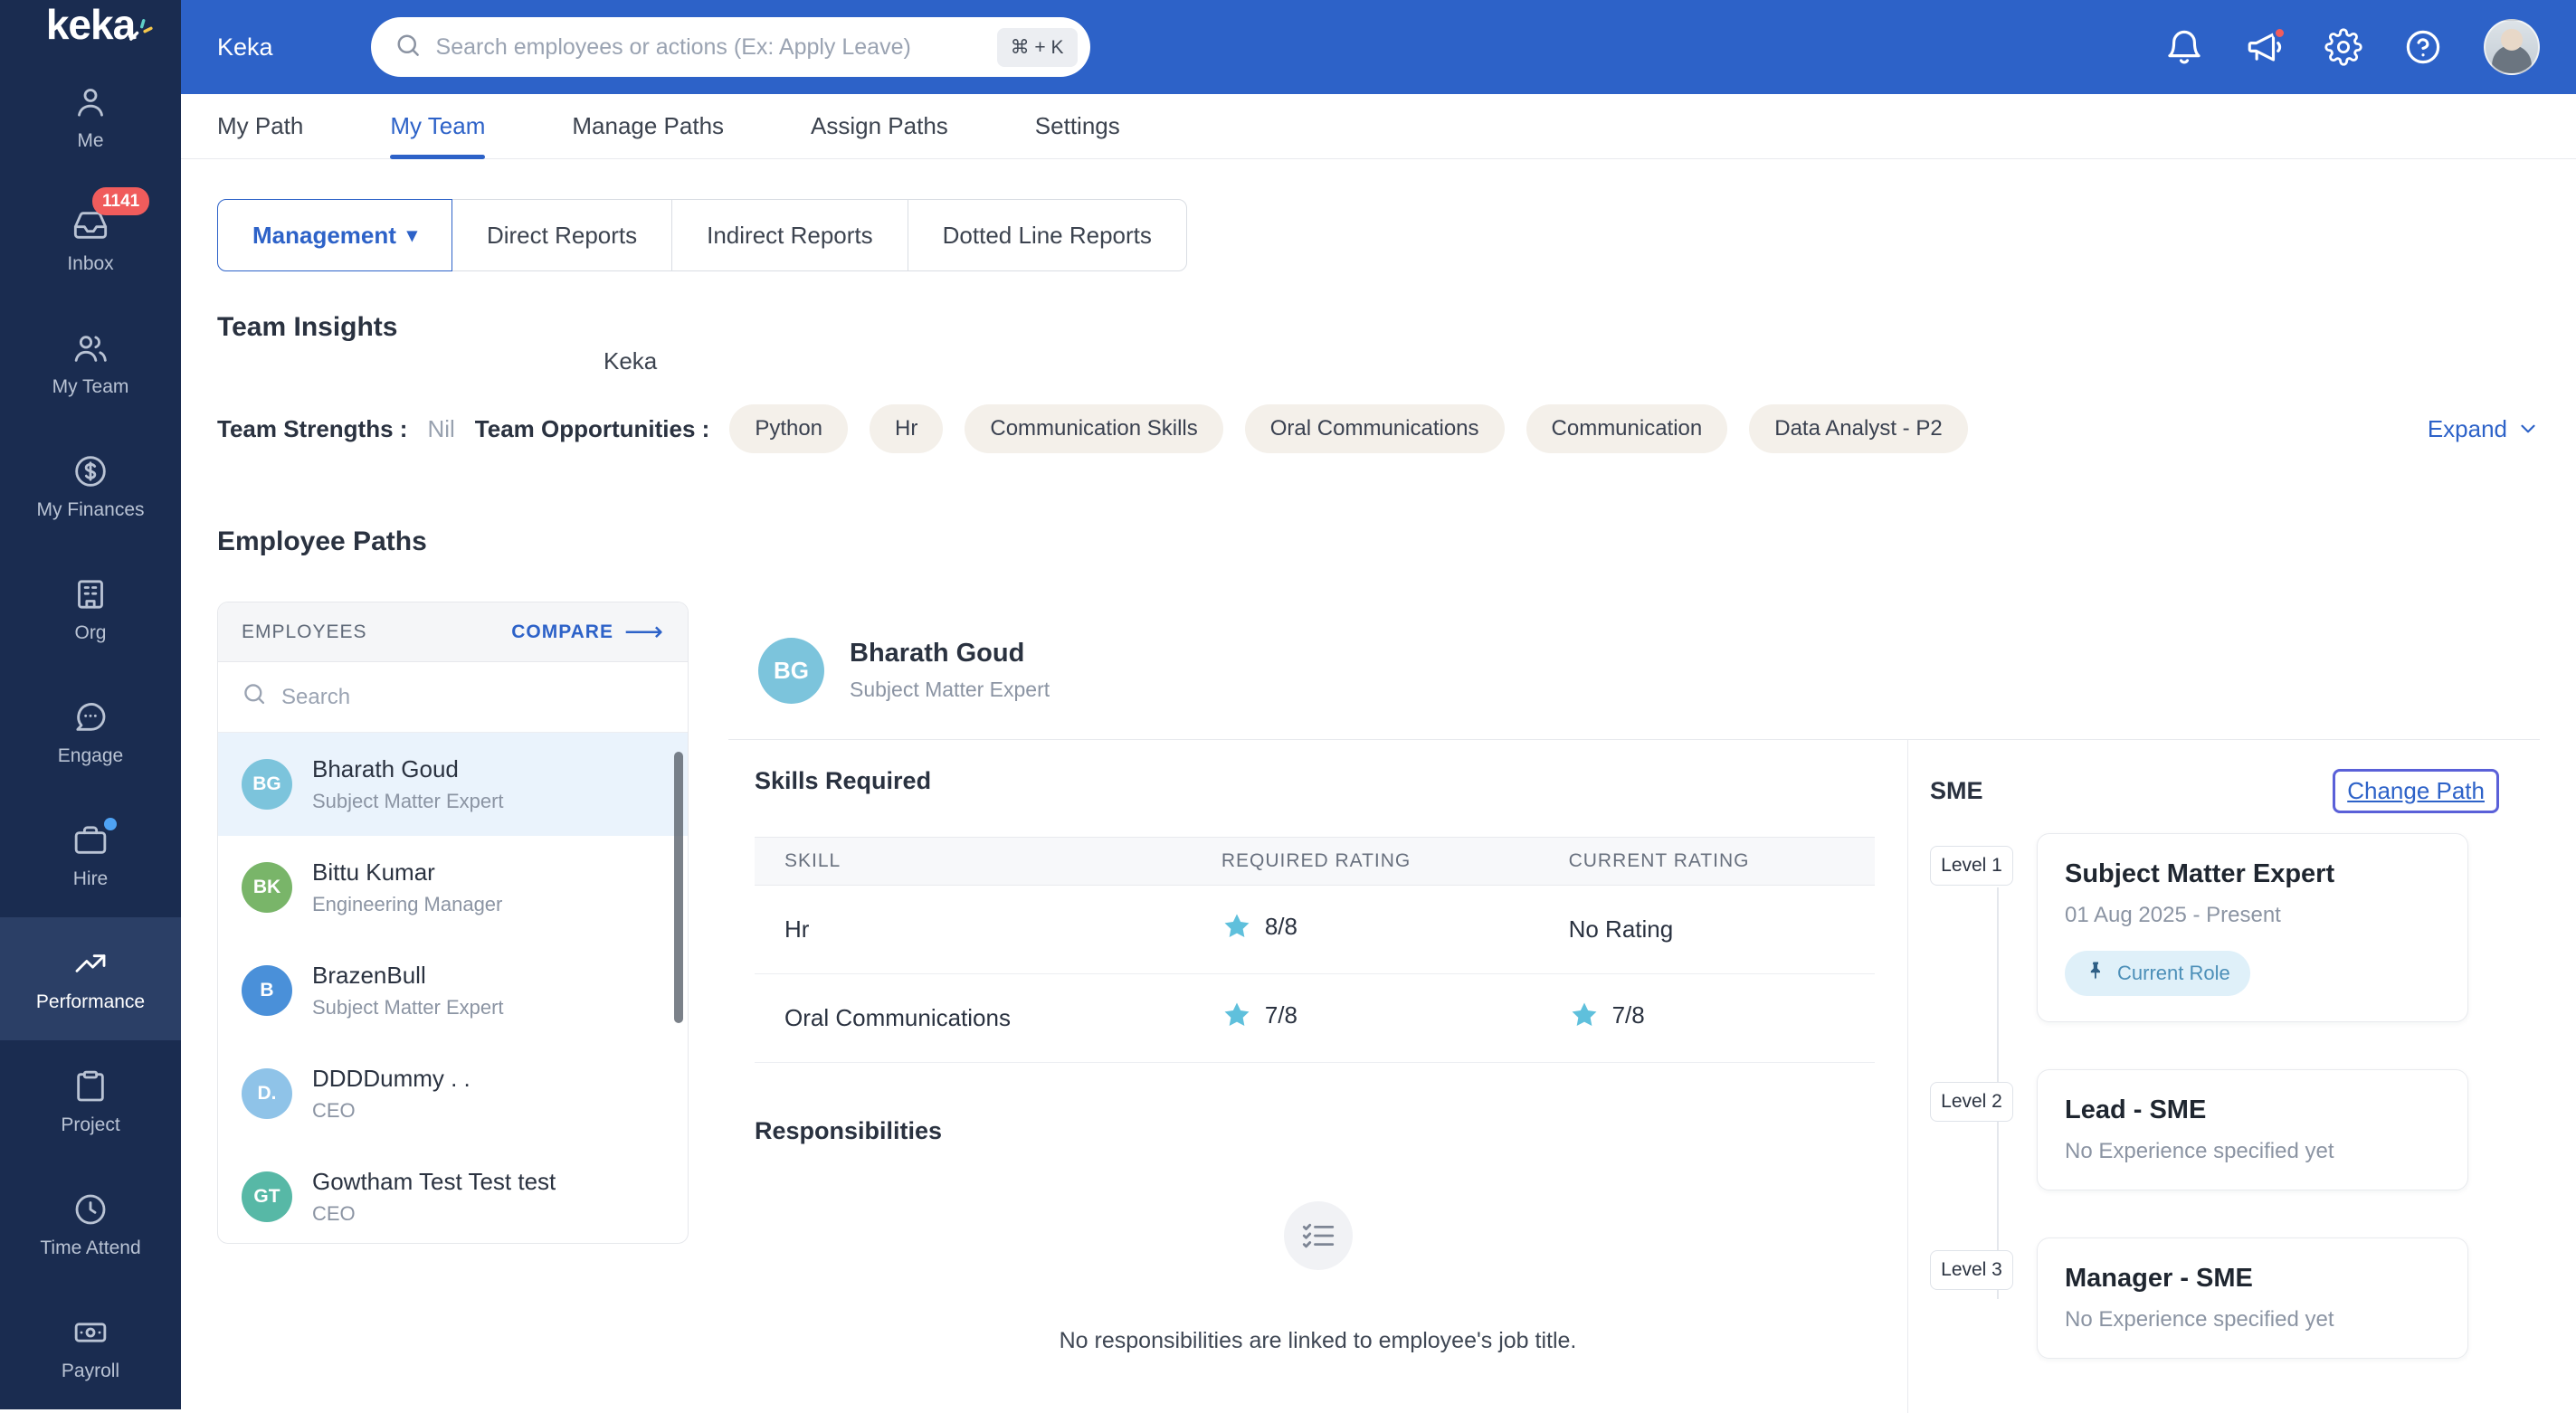 The height and width of the screenshot is (1413, 2576). Describe the element at coordinates (1093, 428) in the screenshot. I see `opportunity-chip: Communication Skills` at that location.